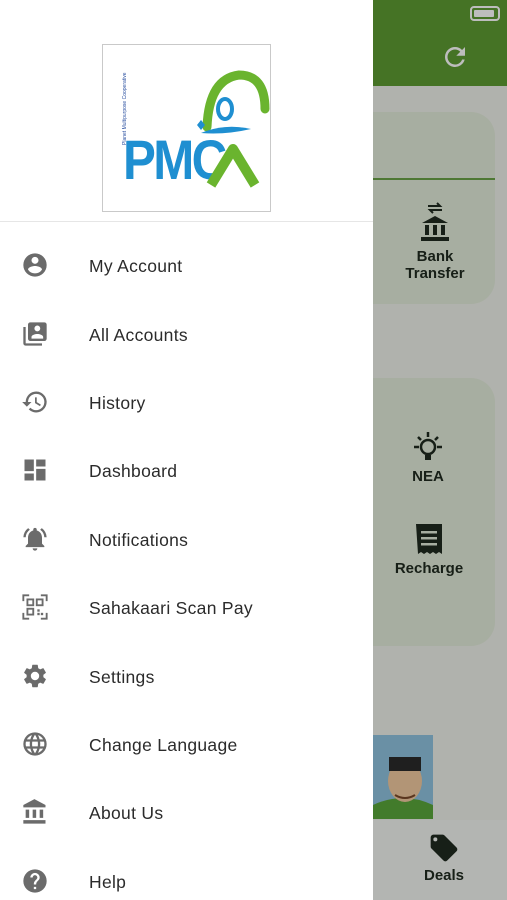 This screenshot has height=900, width=507. What do you see at coordinates (126, 813) in the screenshot?
I see `menu-label-about-us: About Us` at bounding box center [126, 813].